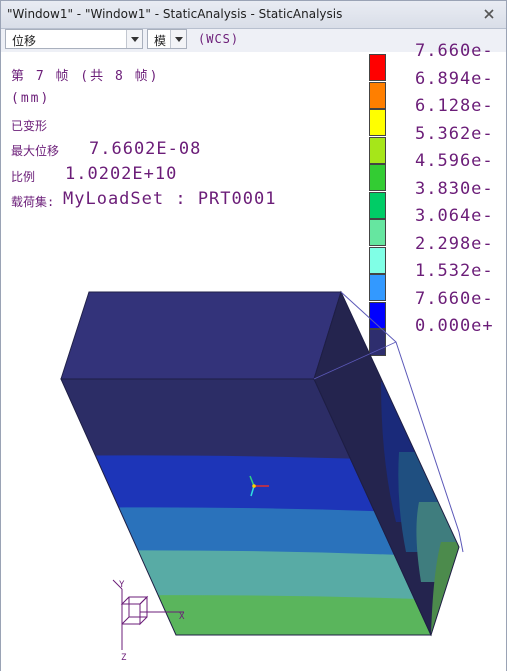  Describe the element at coordinates (122, 585) in the screenshot. I see `triad-y-label: Y` at that location.